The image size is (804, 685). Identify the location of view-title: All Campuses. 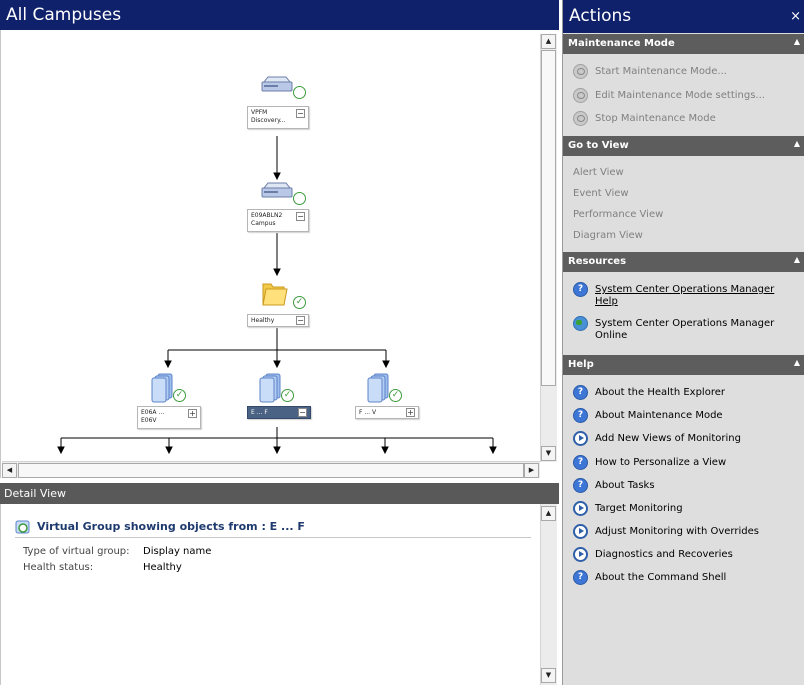
(279, 15).